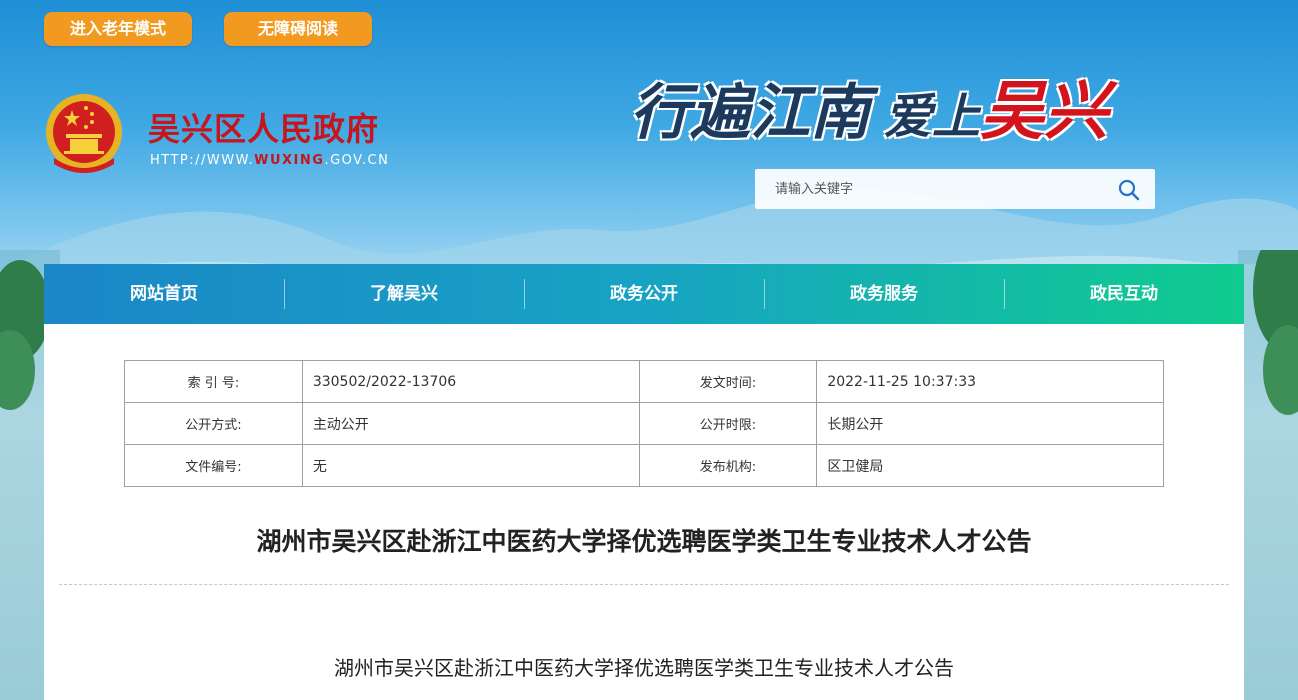  Describe the element at coordinates (84, 133) in the screenshot. I see `national-emblem-icon` at that location.